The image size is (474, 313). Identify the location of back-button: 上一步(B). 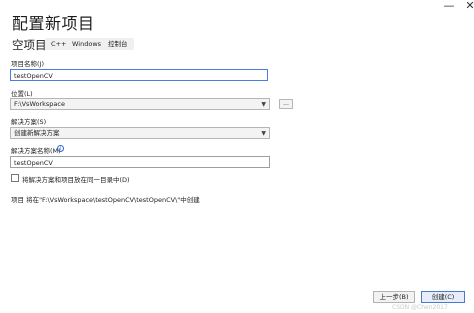
(394, 297).